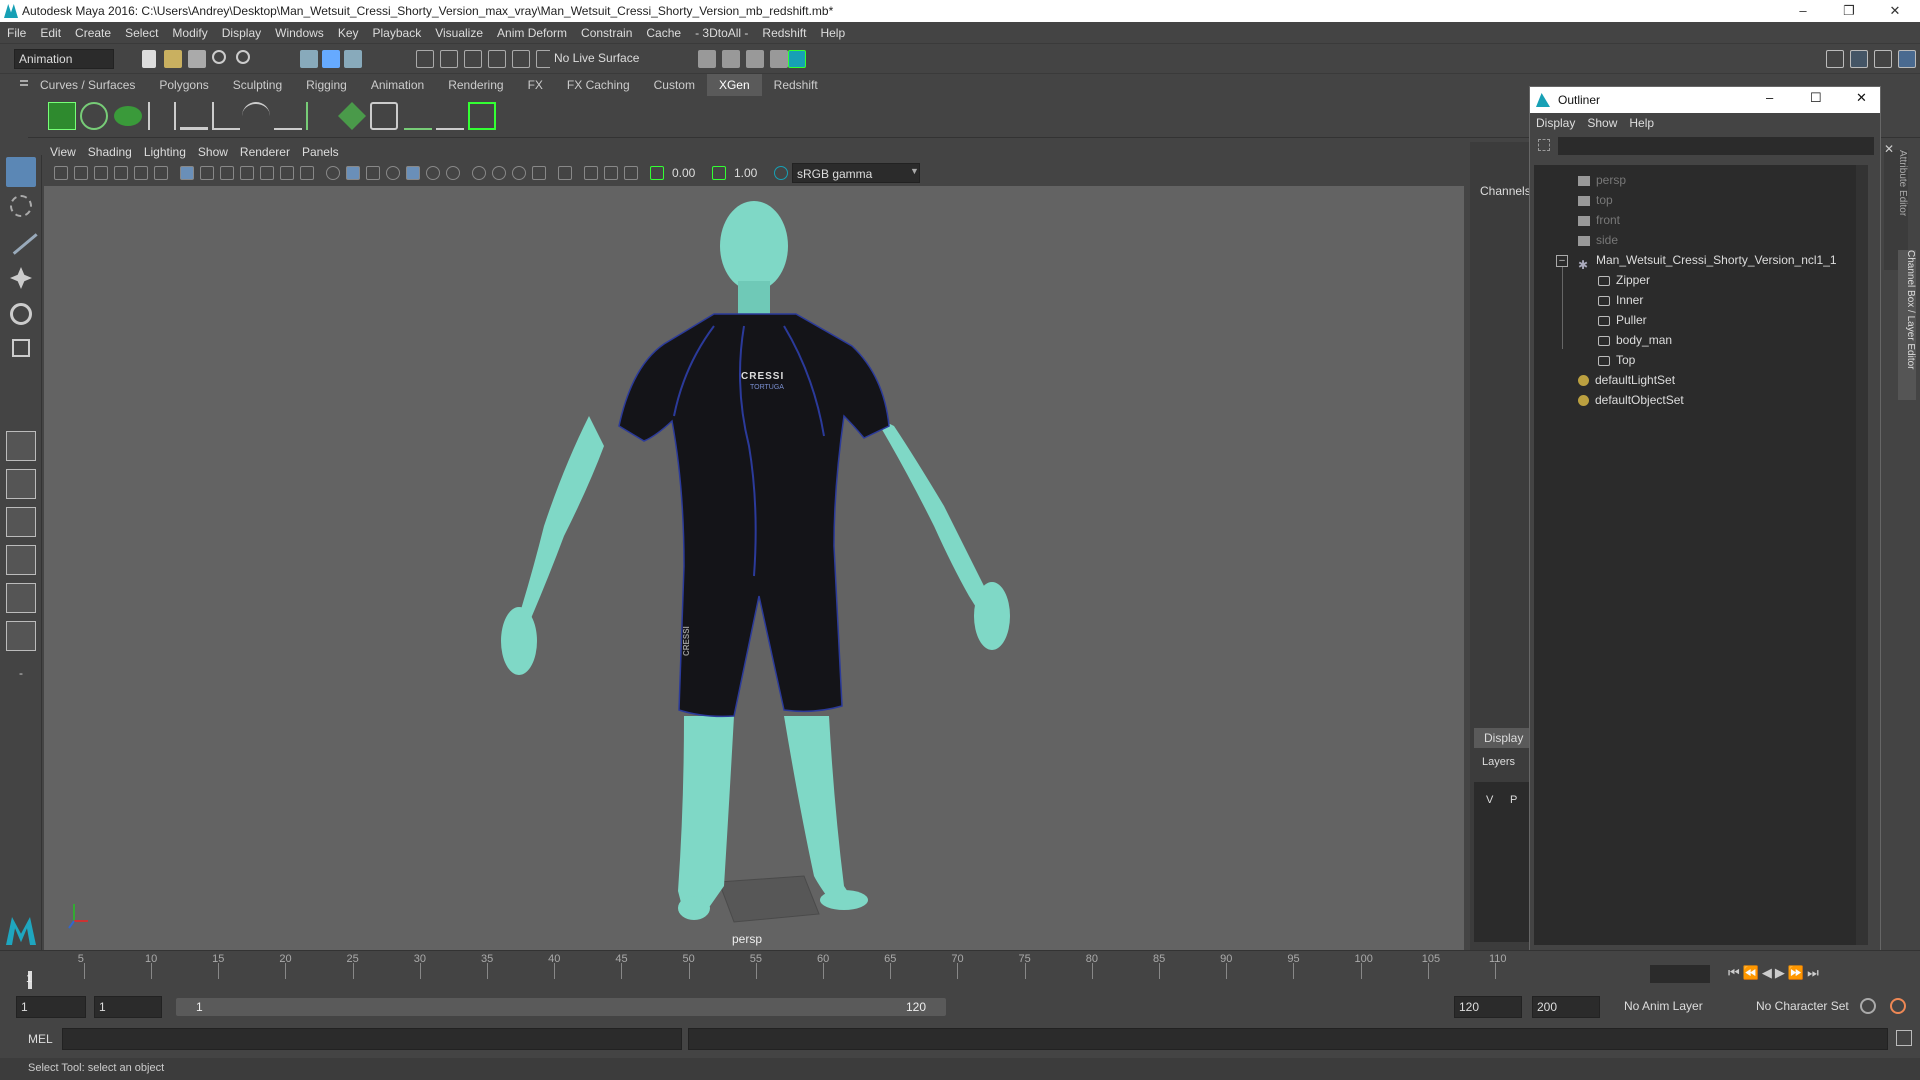 The image size is (1920, 1080). I want to click on snap-grid-icon, so click(425, 59).